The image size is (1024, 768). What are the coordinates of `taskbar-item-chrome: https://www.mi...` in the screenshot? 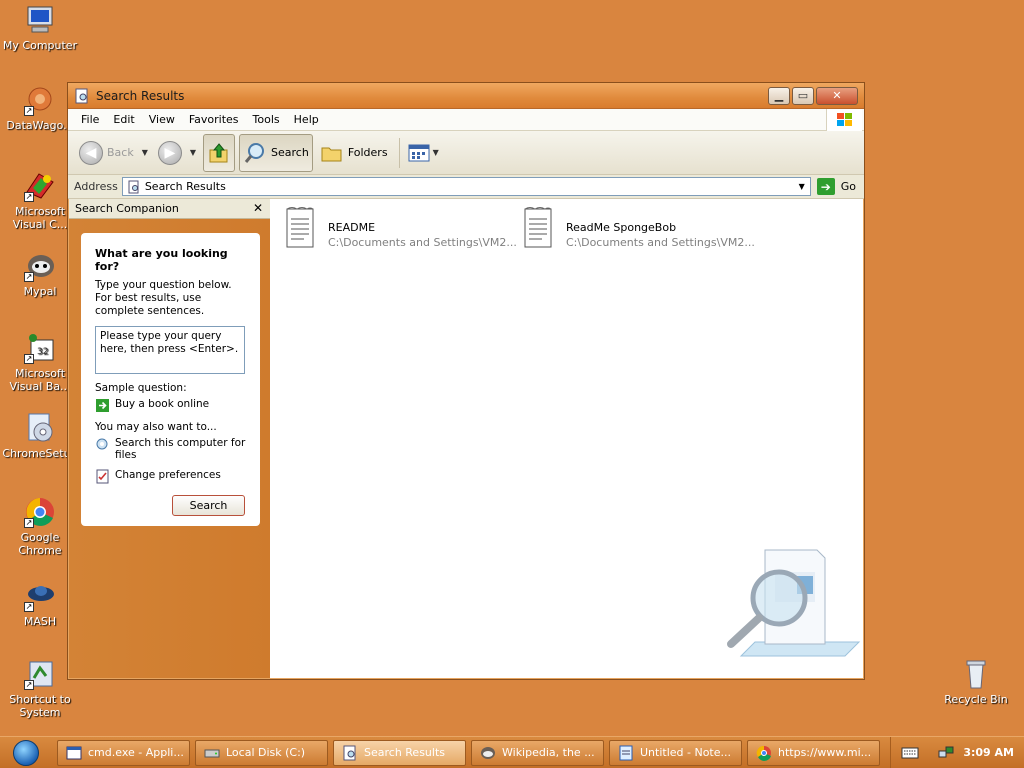 It's located at (813, 752).